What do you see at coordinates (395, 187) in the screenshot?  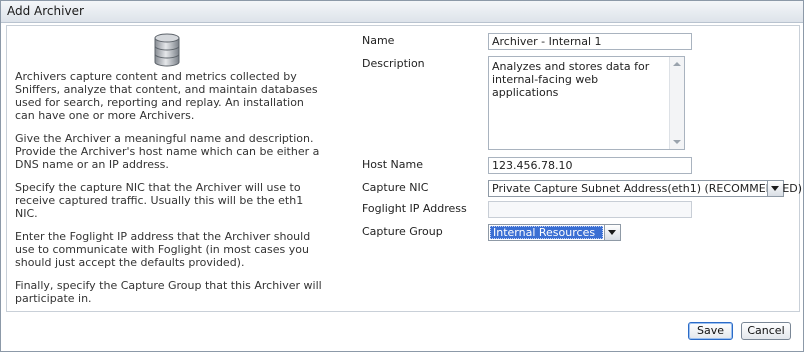 I see `capture-nic-label: Capture NIC` at bounding box center [395, 187].